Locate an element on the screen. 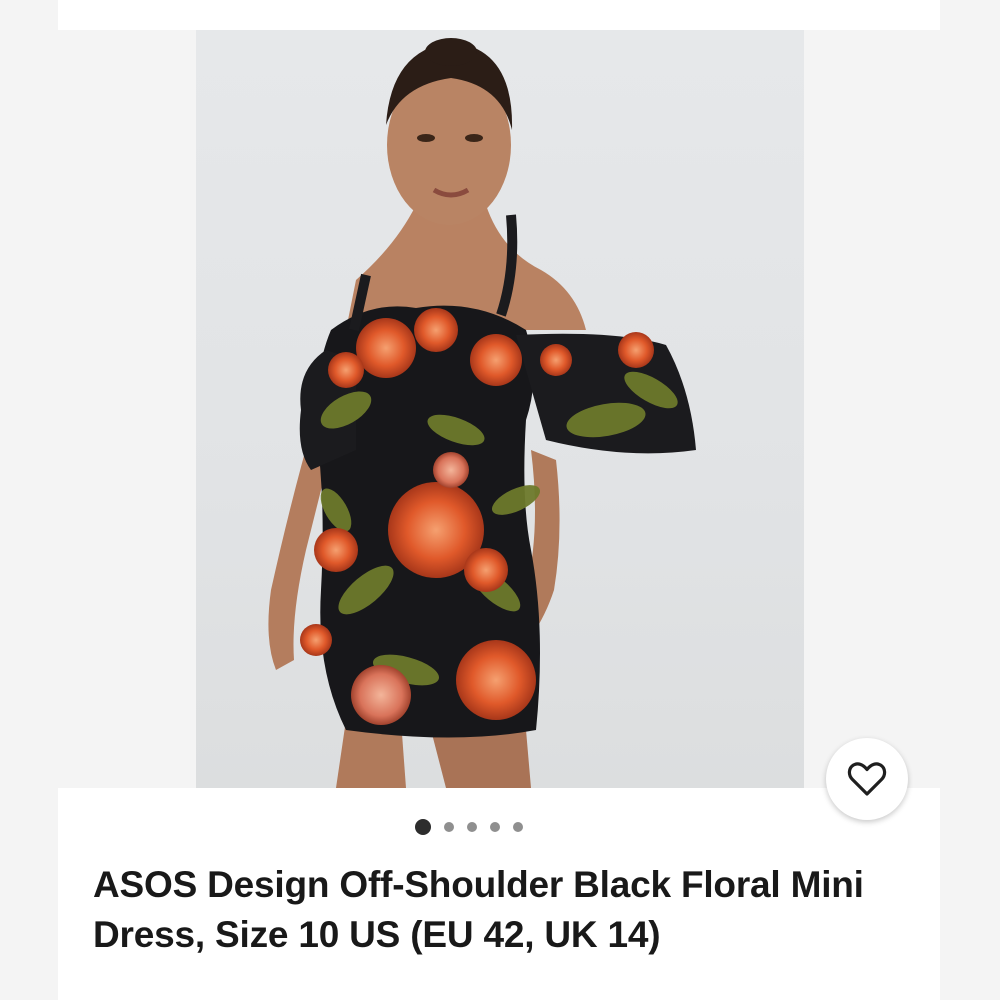 The image size is (1000, 1000). left-margin is located at coordinates (29, 500).